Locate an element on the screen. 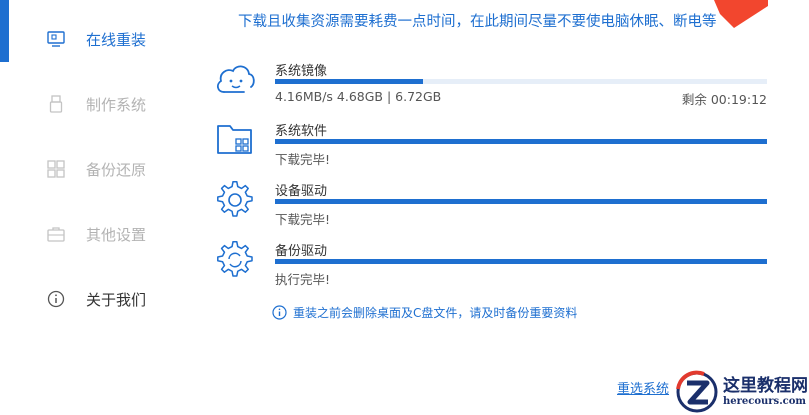 The height and width of the screenshot is (415, 809). sidebar-item-about-us: 关于我们 is located at coordinates (96, 299).